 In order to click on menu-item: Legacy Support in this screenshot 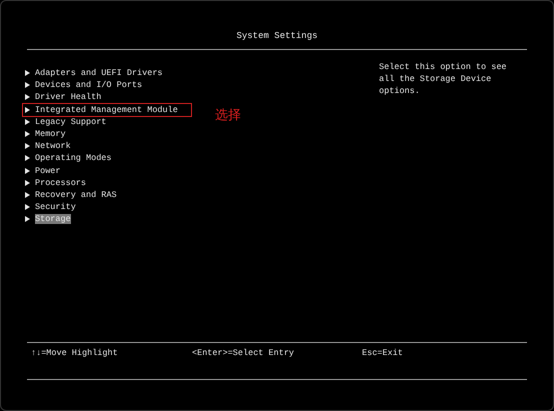, I will do `click(70, 121)`.